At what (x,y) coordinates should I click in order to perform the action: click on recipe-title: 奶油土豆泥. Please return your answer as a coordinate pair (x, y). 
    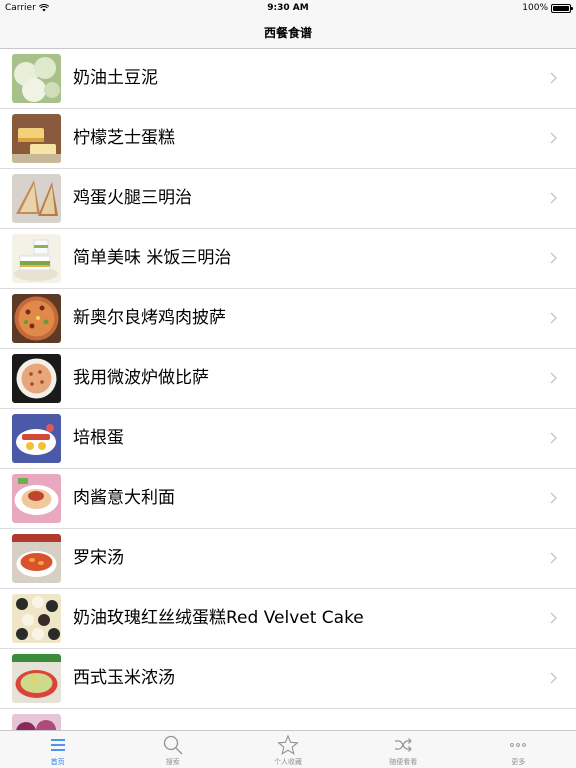
    Looking at the image, I should click on (115, 78).